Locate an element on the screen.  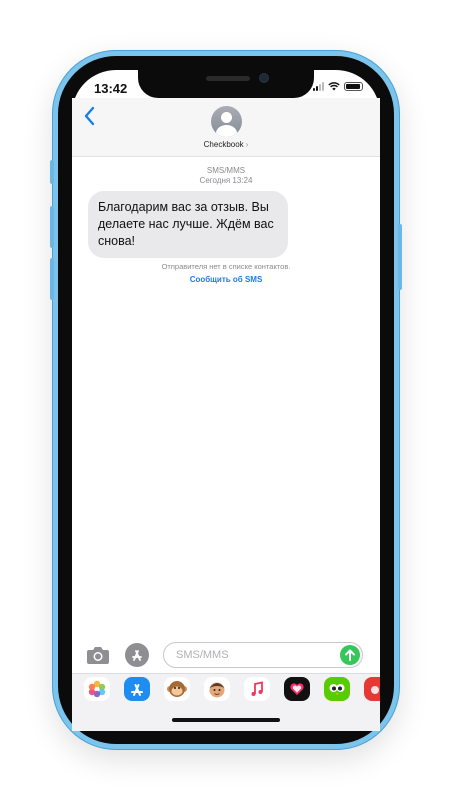
mute-switch is located at coordinates (52, 172).